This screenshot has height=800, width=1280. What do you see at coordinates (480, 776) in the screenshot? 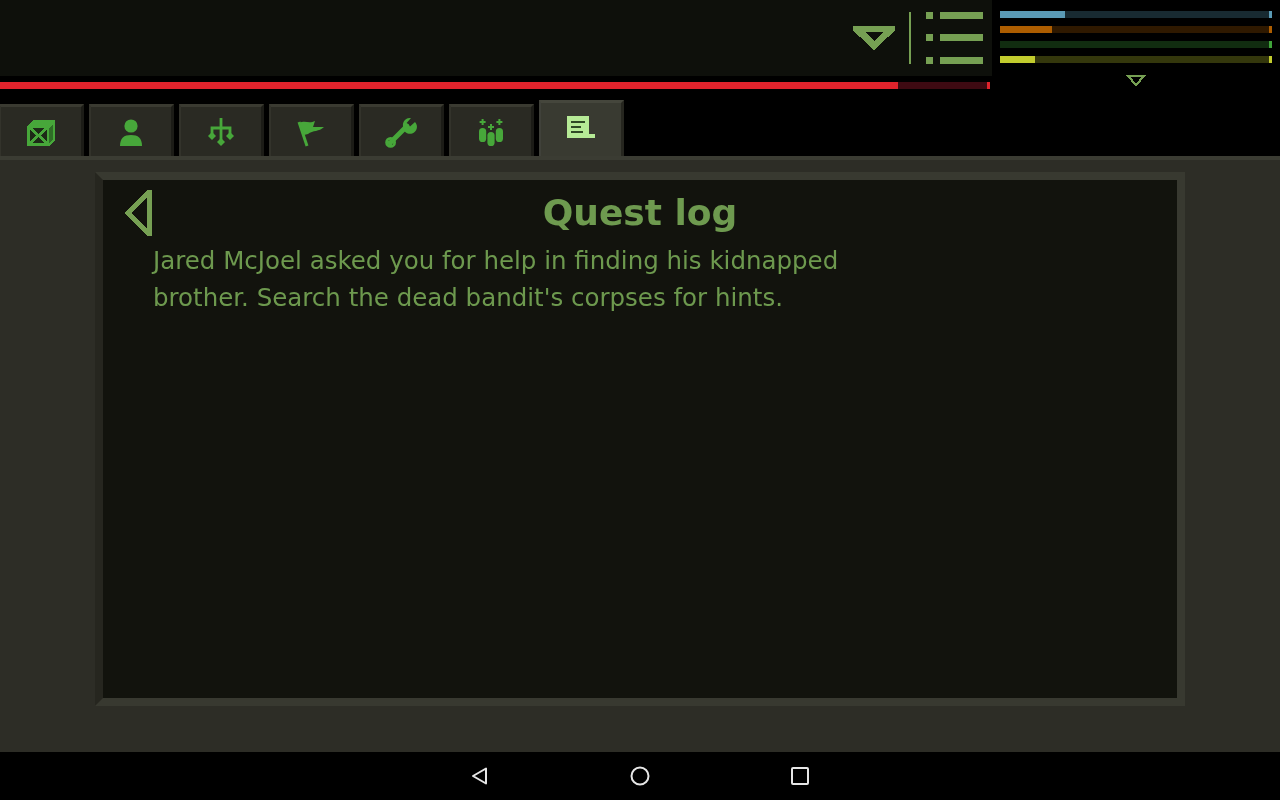
I see `back-icon` at bounding box center [480, 776].